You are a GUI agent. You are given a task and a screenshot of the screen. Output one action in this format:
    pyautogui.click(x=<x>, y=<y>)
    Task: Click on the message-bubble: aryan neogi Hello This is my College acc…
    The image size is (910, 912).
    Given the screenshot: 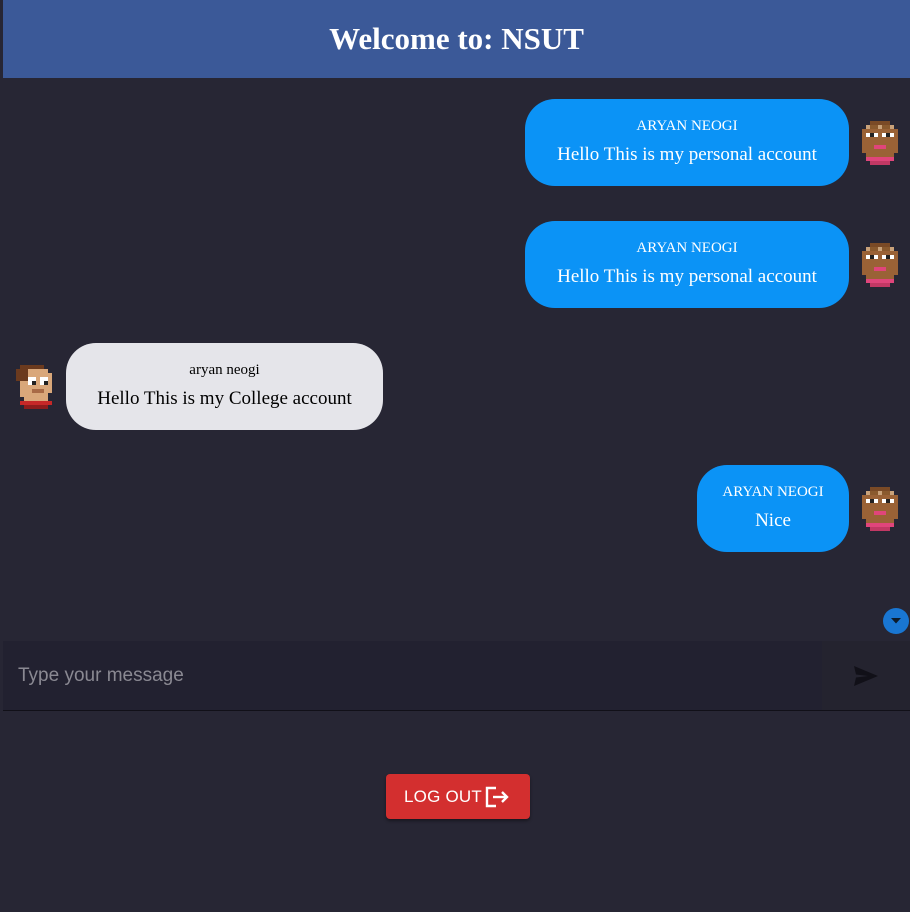 What is the action you would take?
    pyautogui.click(x=224, y=386)
    